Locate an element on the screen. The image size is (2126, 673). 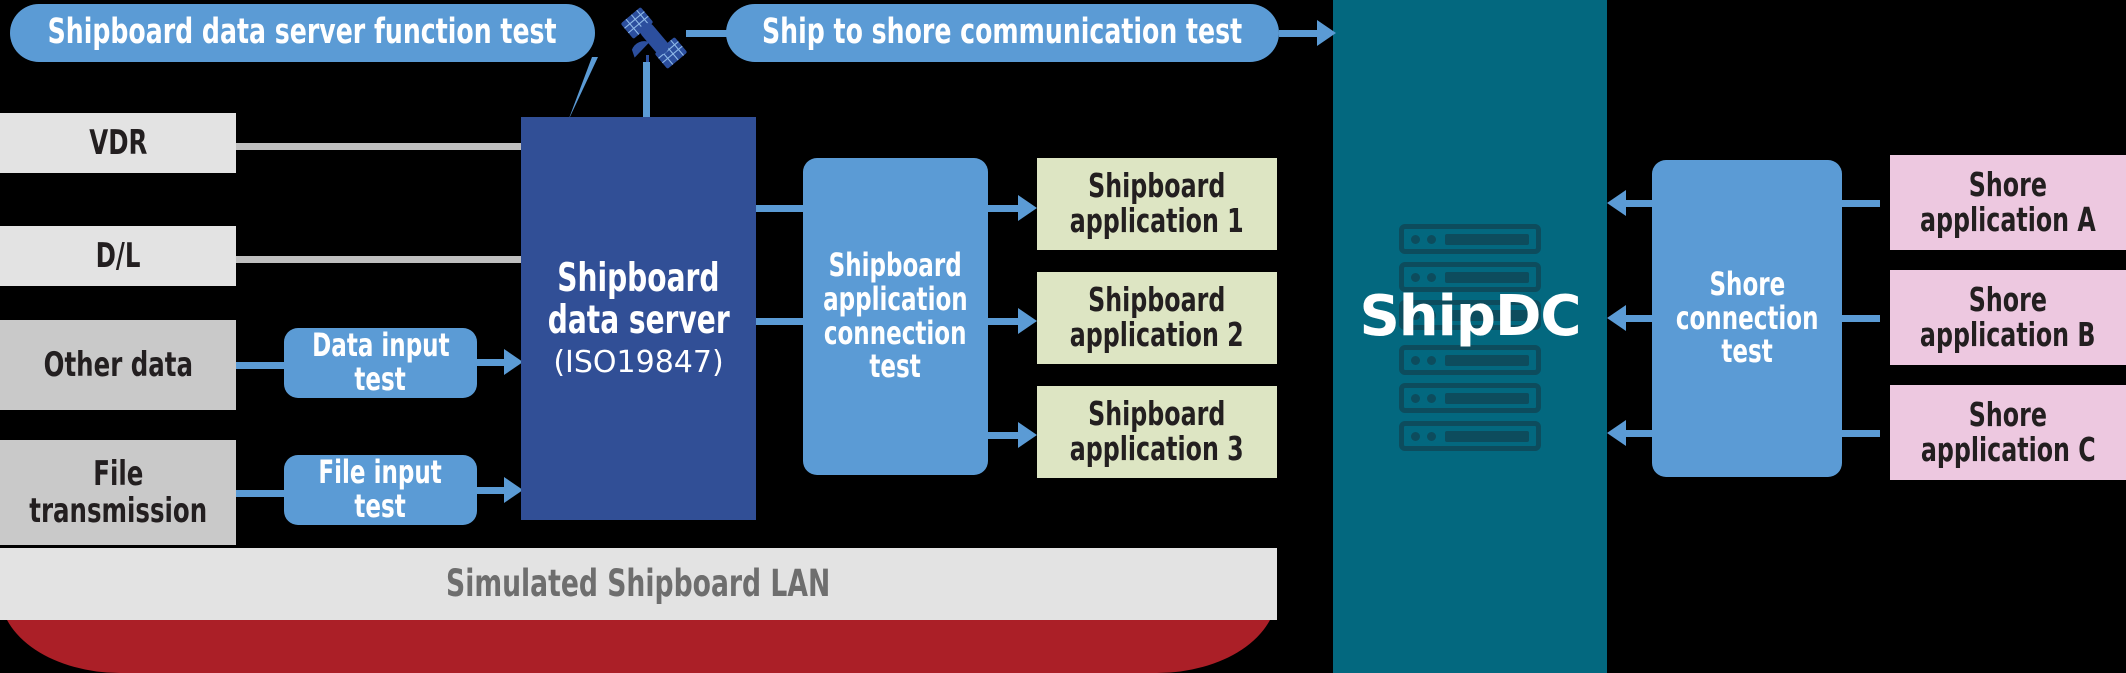
source-box-other-data: Other data is located at coordinates (118, 365).